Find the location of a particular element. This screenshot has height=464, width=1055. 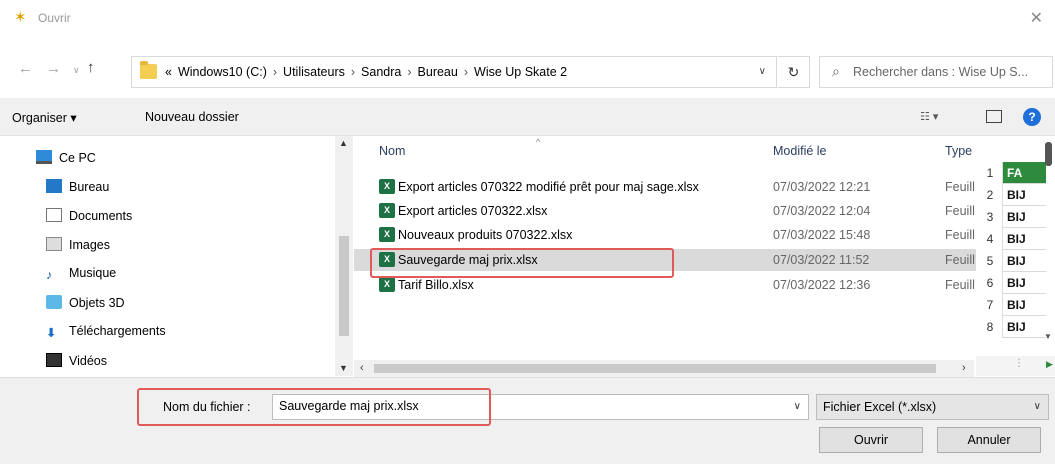

preview-scrollbar: ▼ is located at coordinates (1048, 246).